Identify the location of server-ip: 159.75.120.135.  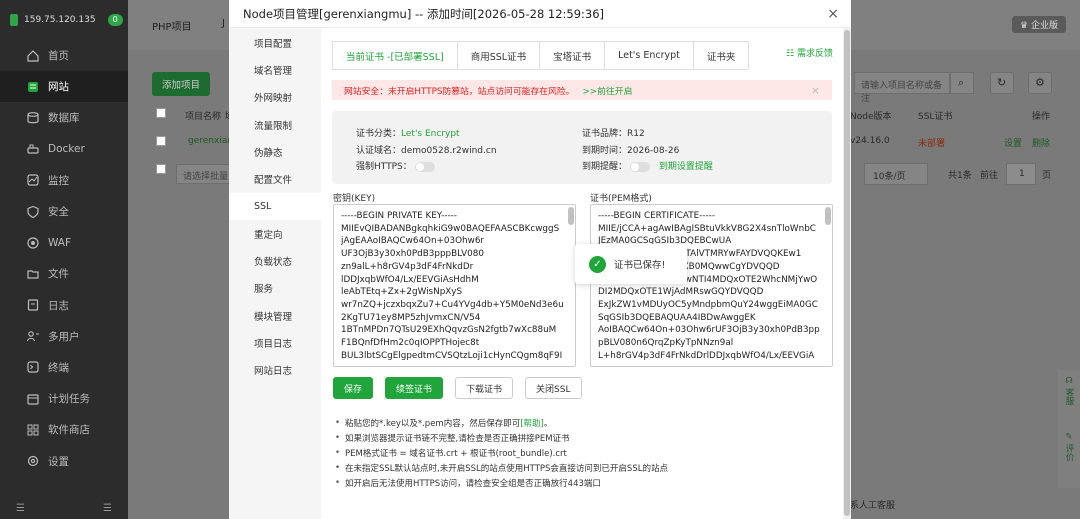
(60, 20).